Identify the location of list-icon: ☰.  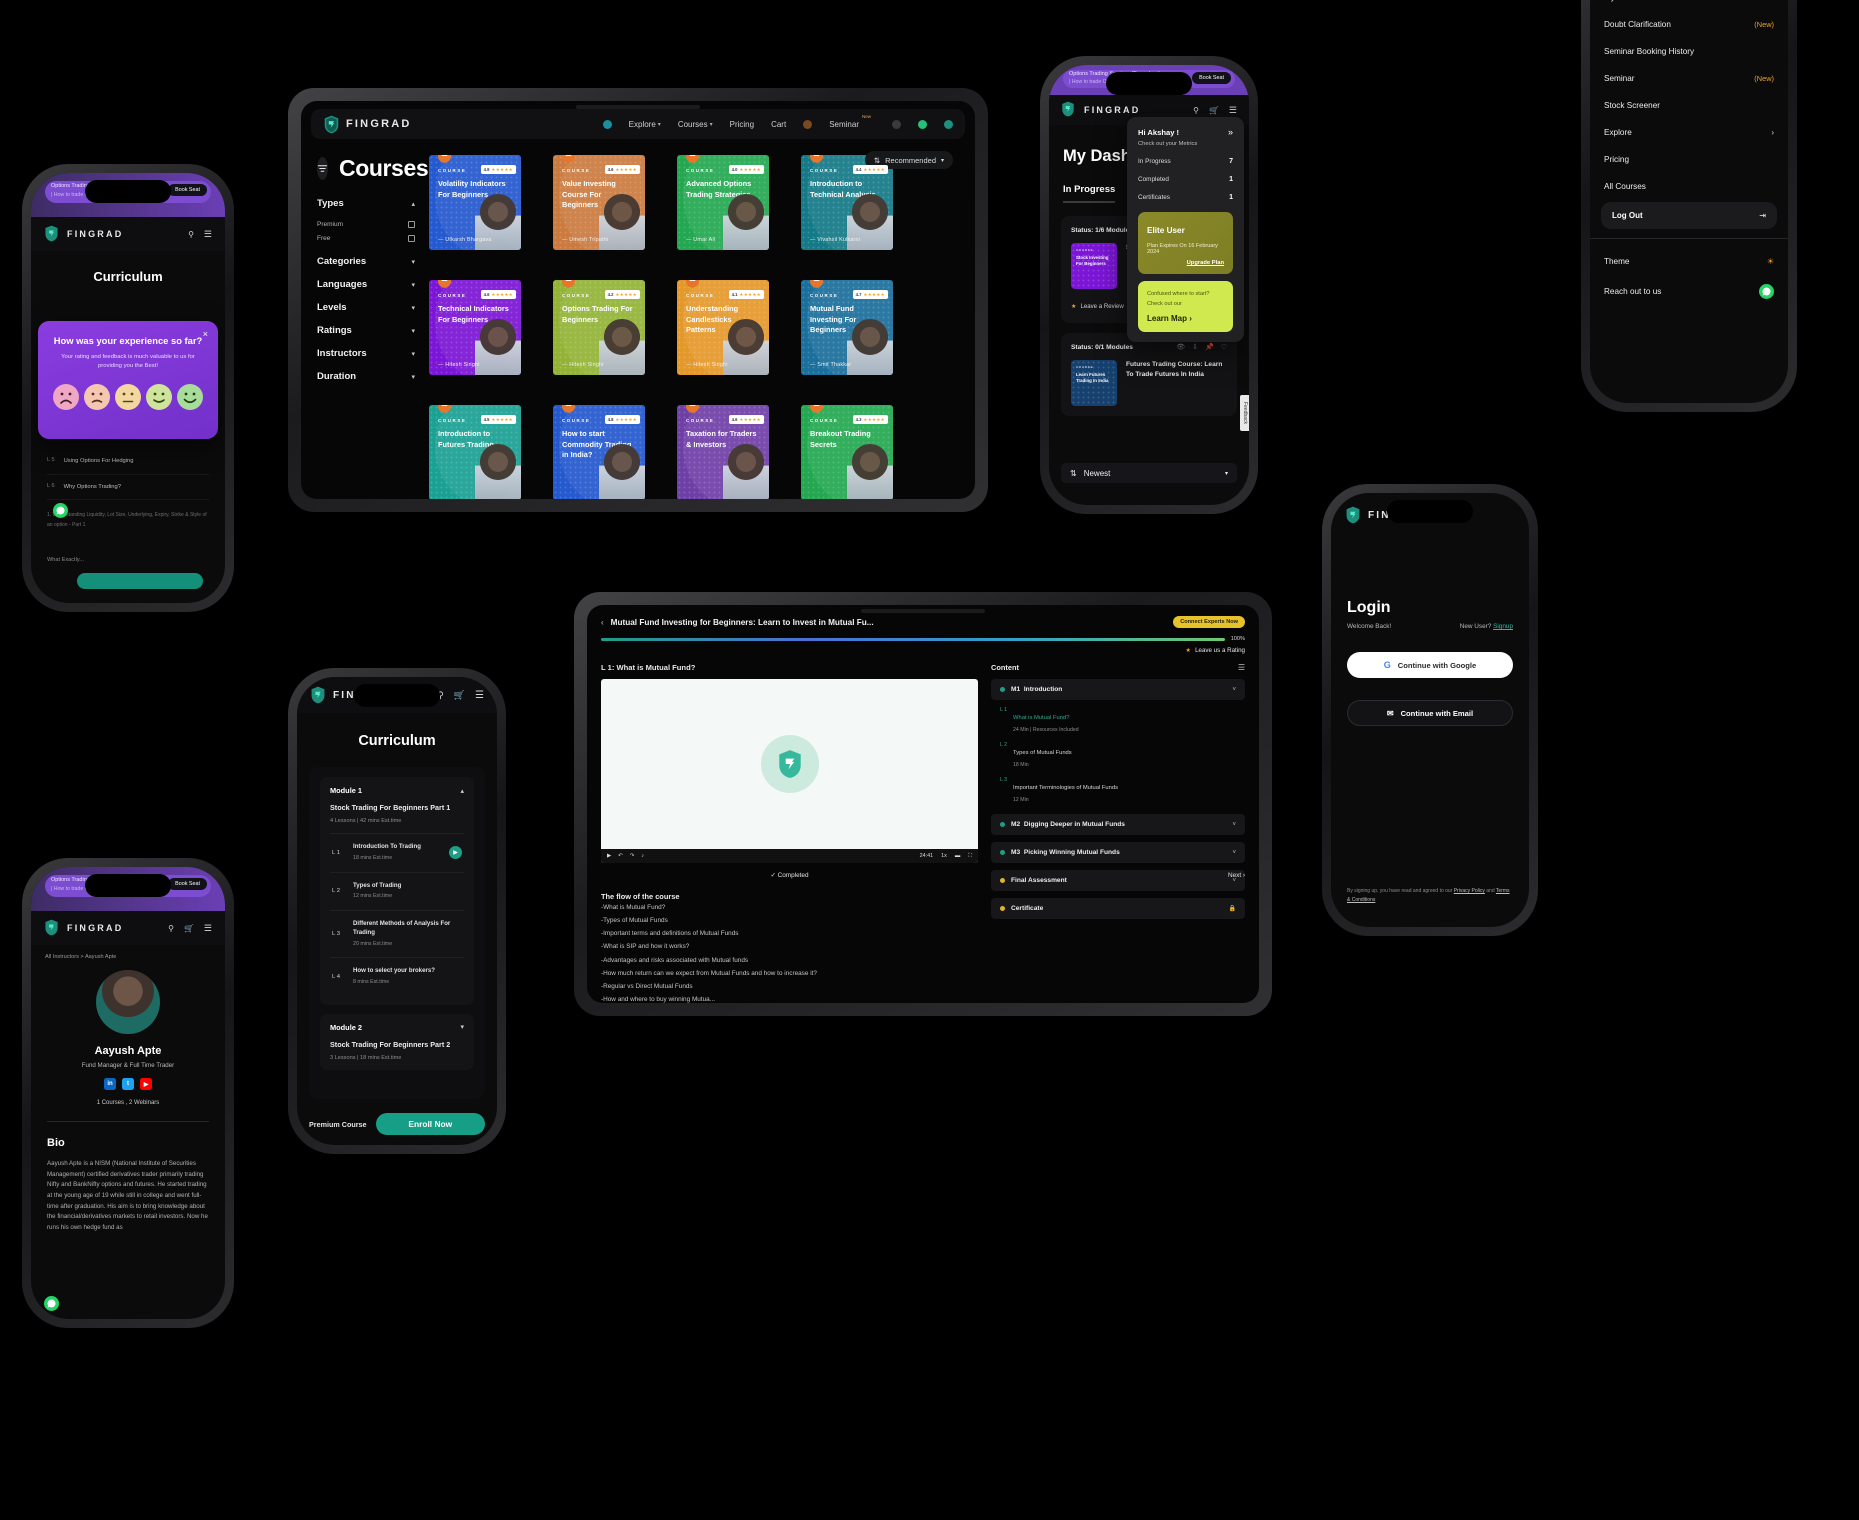
(1241, 667).